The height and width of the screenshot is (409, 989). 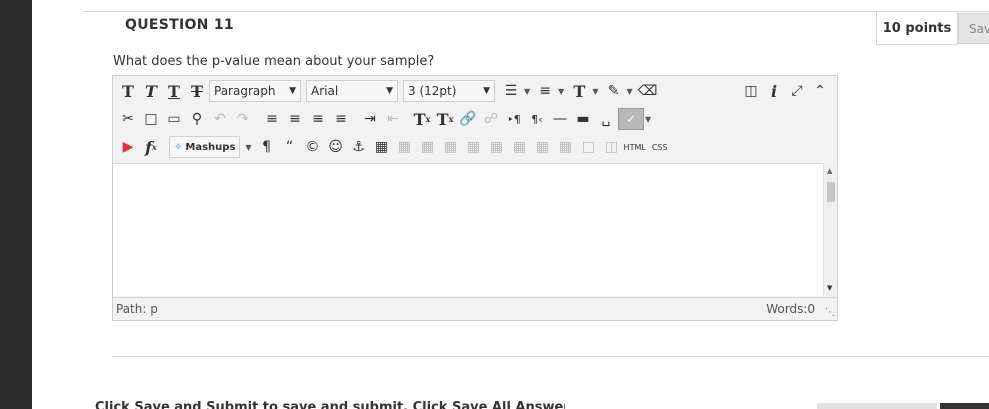 What do you see at coordinates (606, 119) in the screenshot?
I see `nonbreaking-space-icon: ␣` at bounding box center [606, 119].